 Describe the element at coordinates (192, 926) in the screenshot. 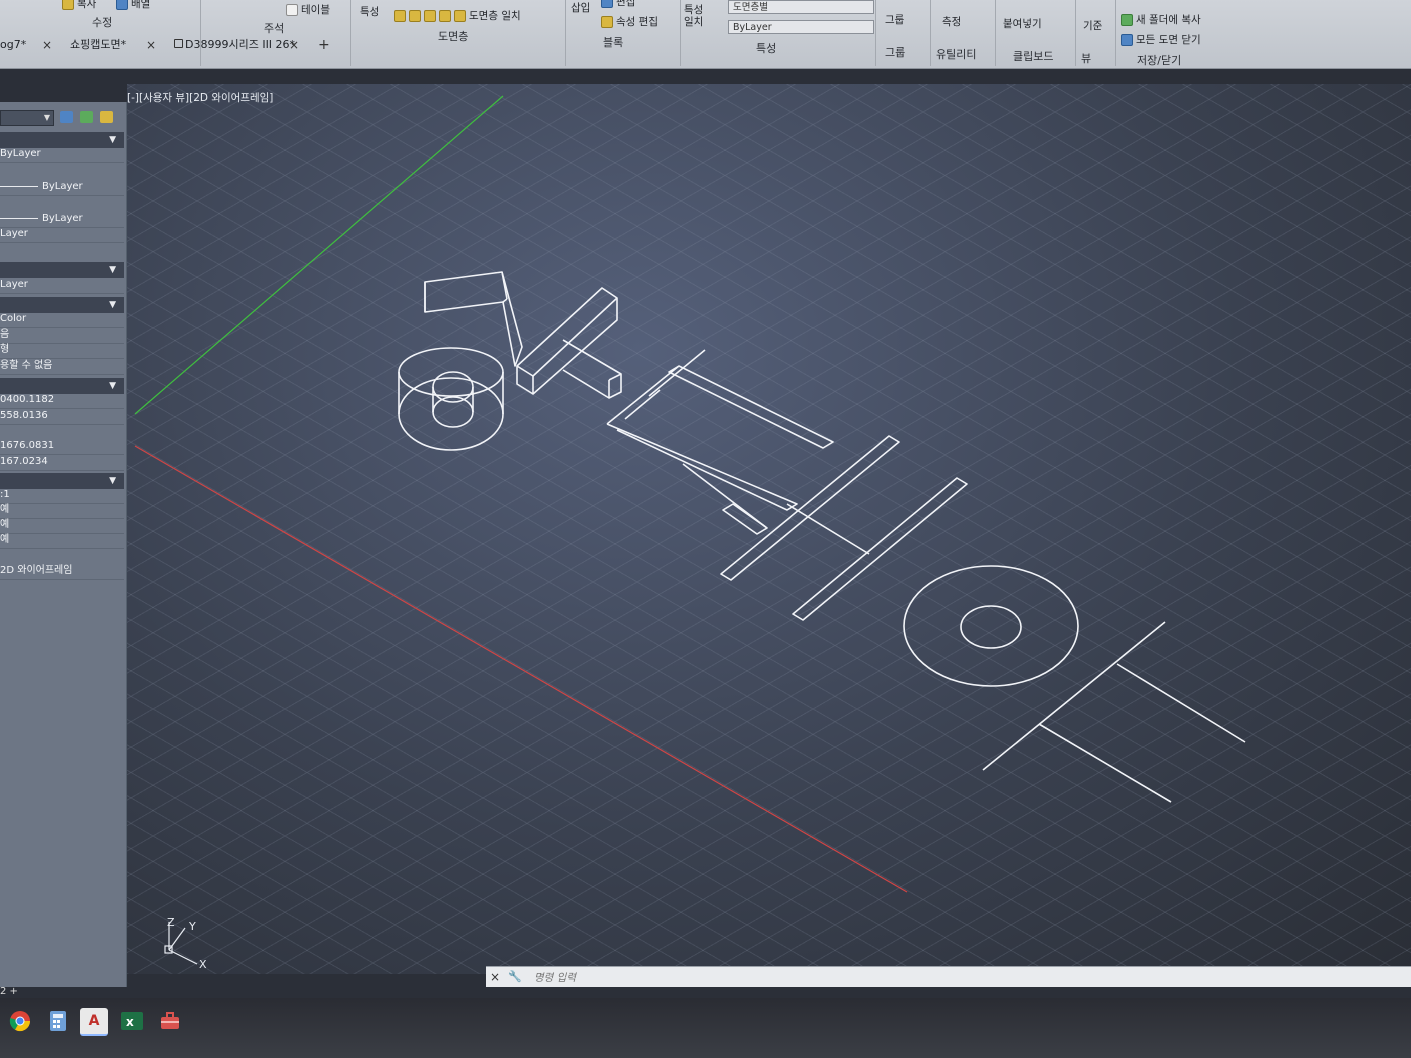

I see `ucs-y-label: Y` at that location.